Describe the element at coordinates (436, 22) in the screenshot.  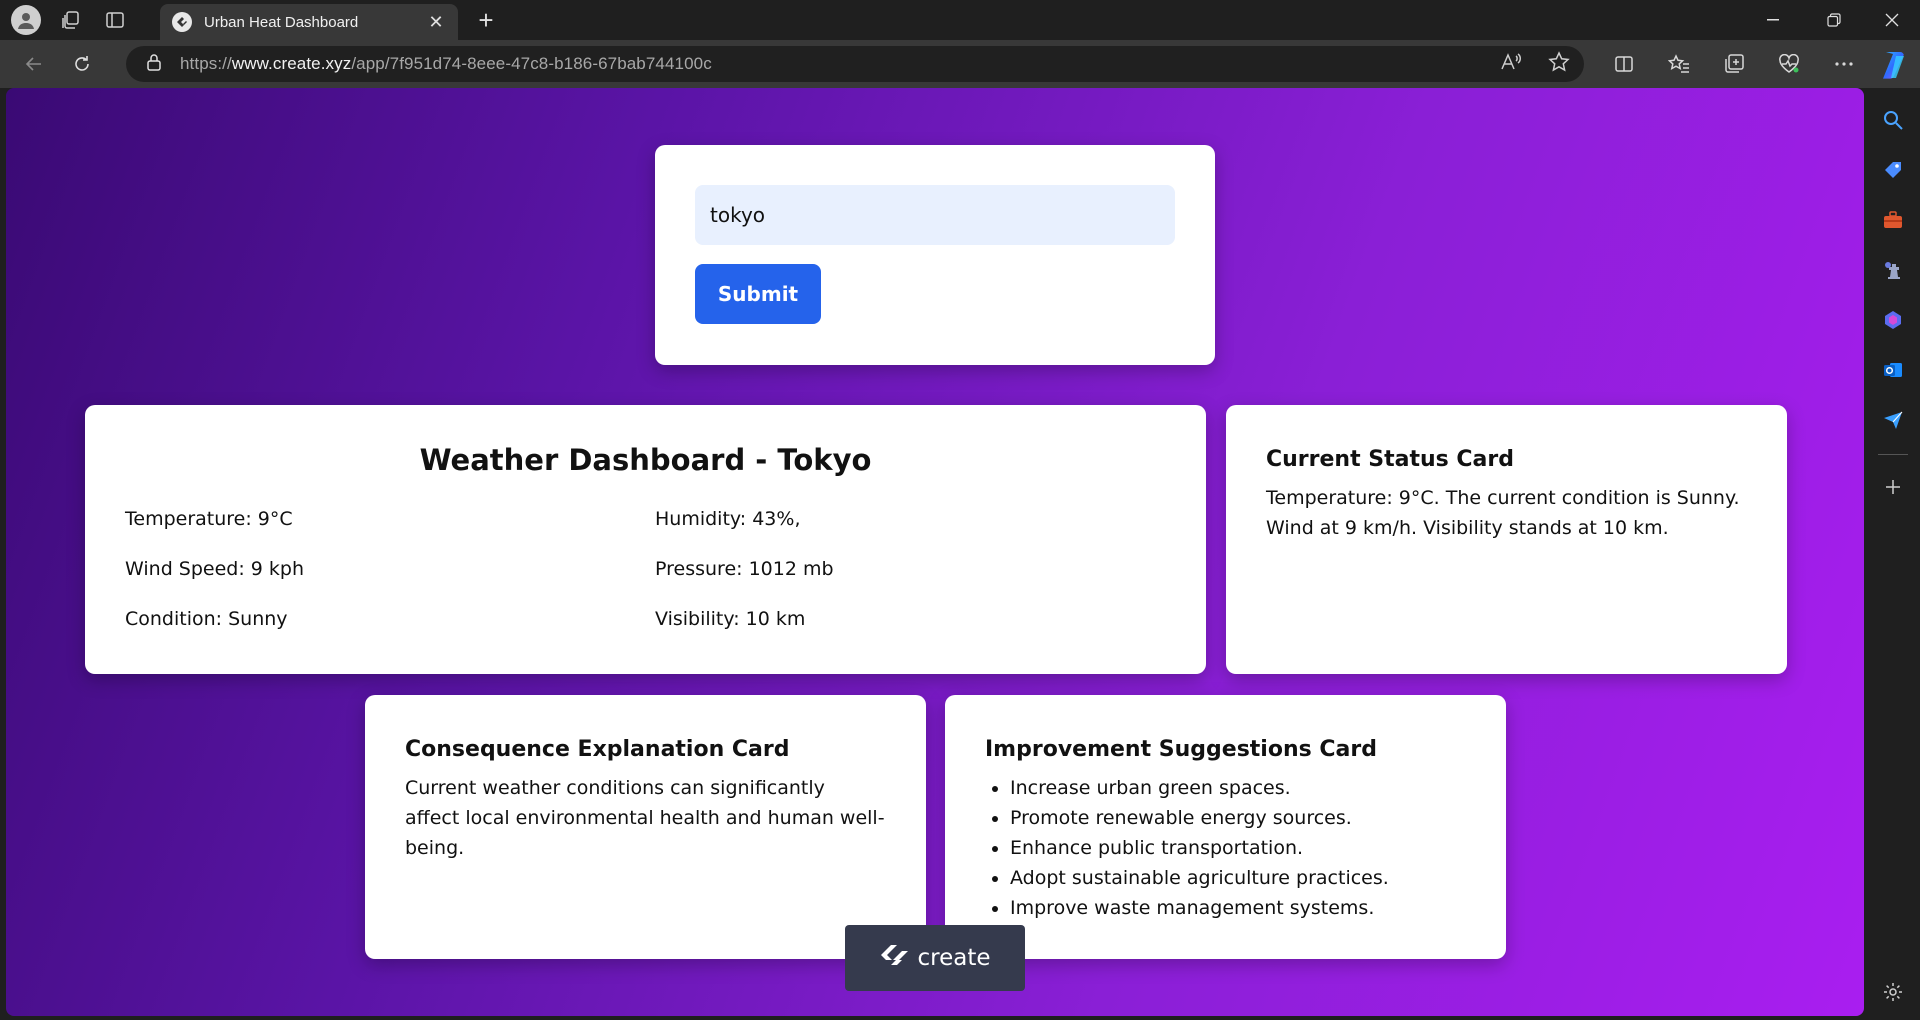
I see `close-tab-icon: ✕` at that location.